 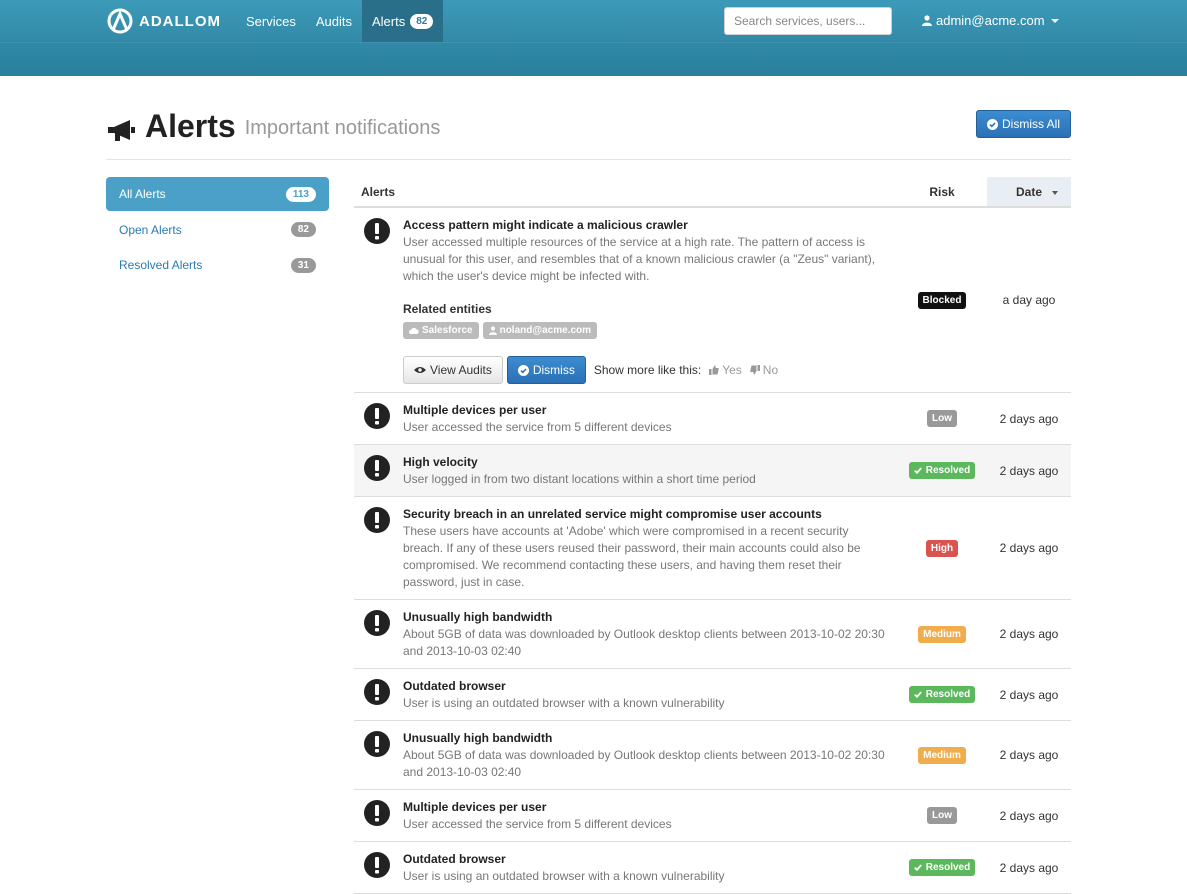 What do you see at coordinates (142, 194) in the screenshot?
I see `sidebar-item-label: All Alerts` at bounding box center [142, 194].